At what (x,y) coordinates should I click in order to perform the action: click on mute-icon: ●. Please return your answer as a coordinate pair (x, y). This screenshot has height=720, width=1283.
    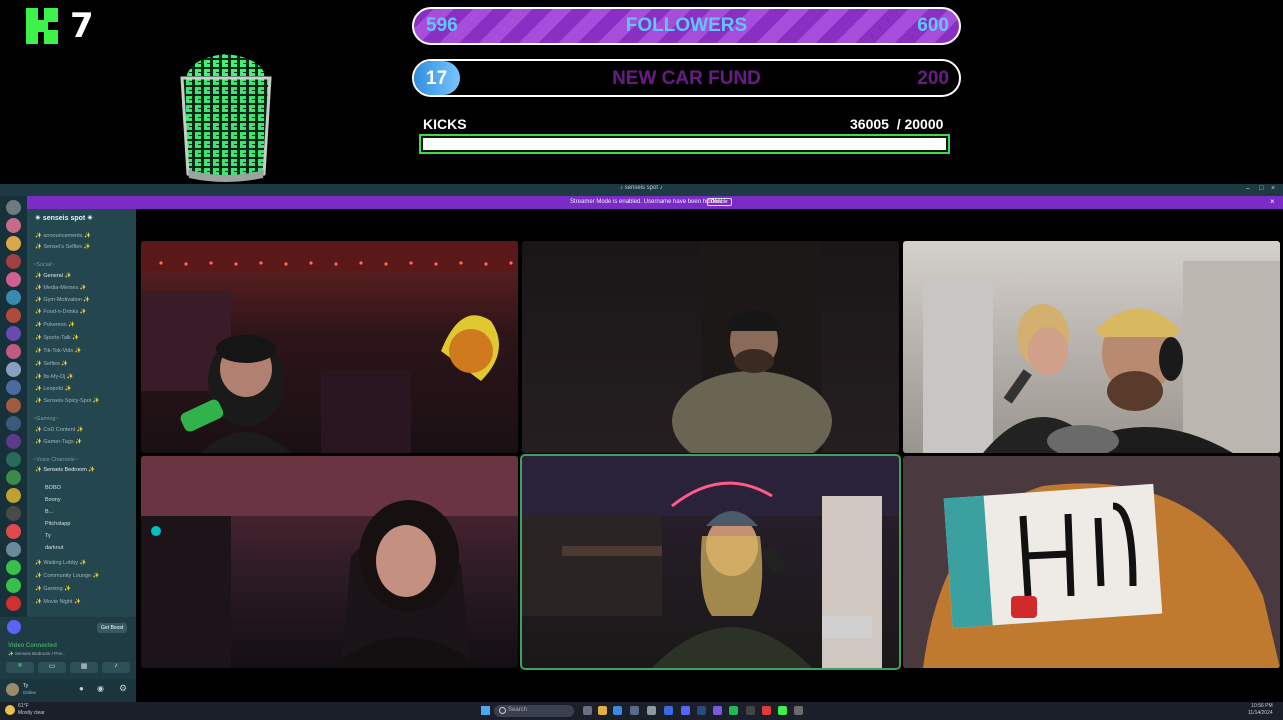
    Looking at the image, I should click on (81, 688).